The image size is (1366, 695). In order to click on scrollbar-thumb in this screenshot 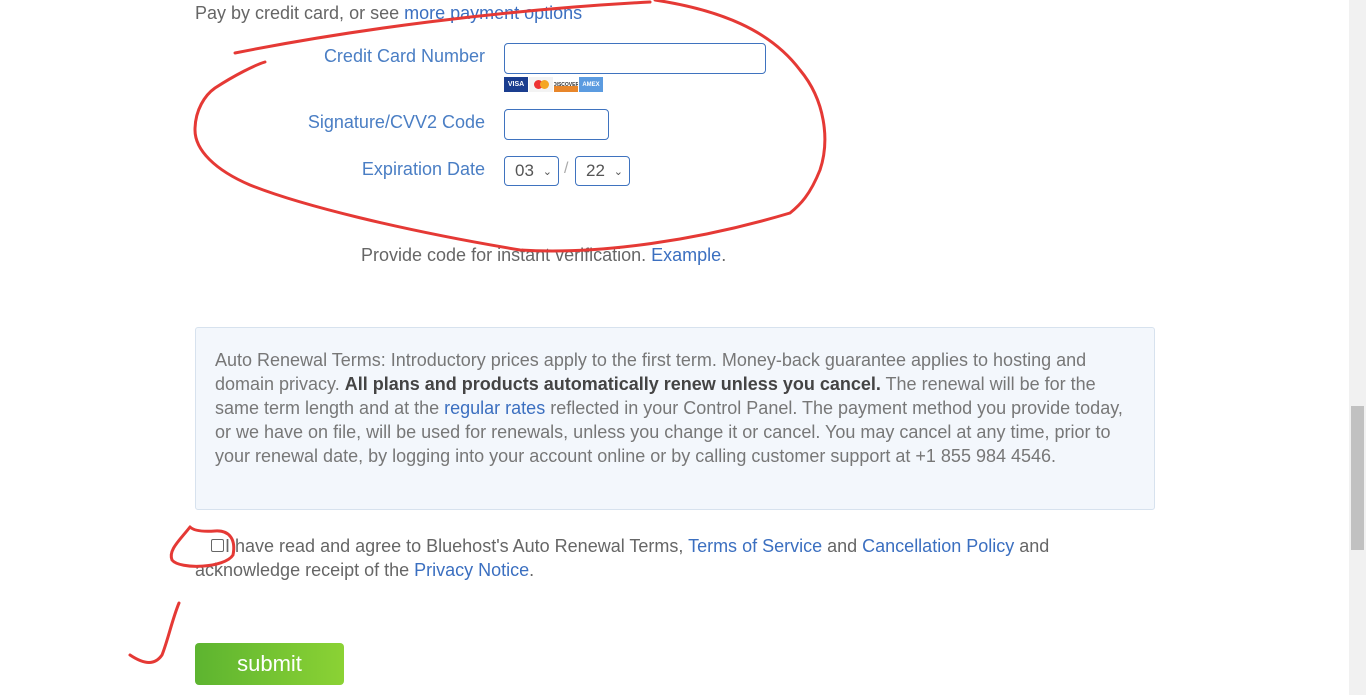, I will do `click(1357, 478)`.